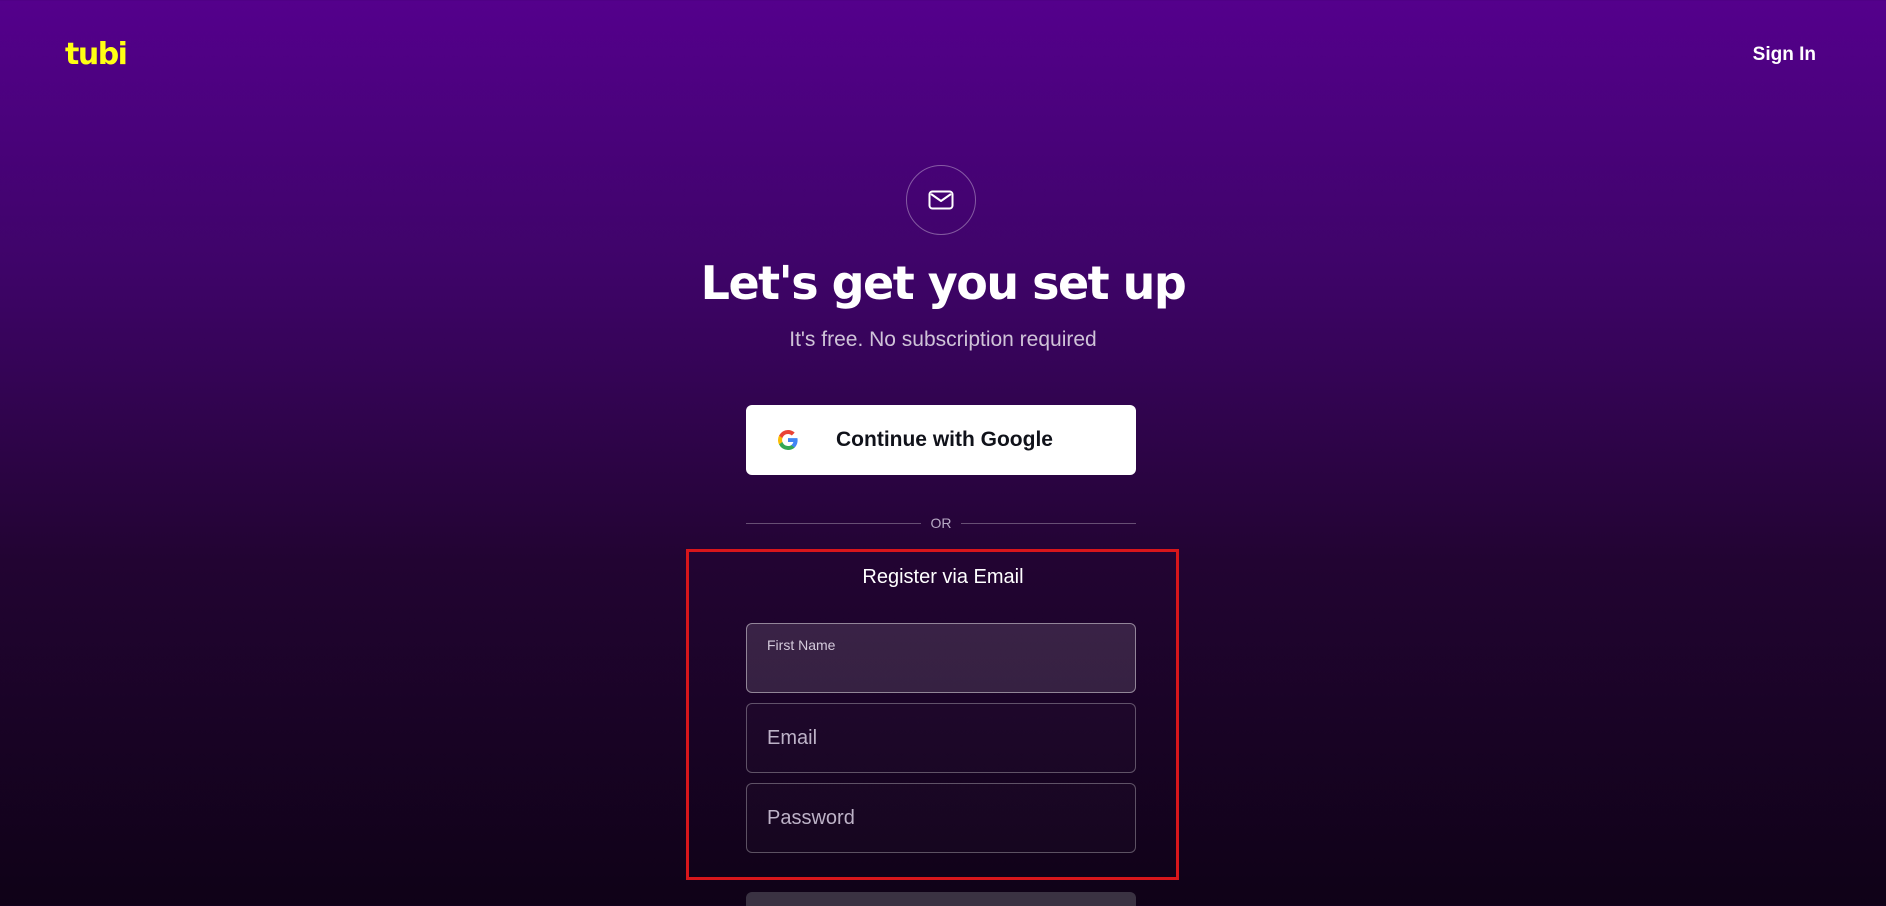  Describe the element at coordinates (941, 818) in the screenshot. I see `password-field: Password` at that location.